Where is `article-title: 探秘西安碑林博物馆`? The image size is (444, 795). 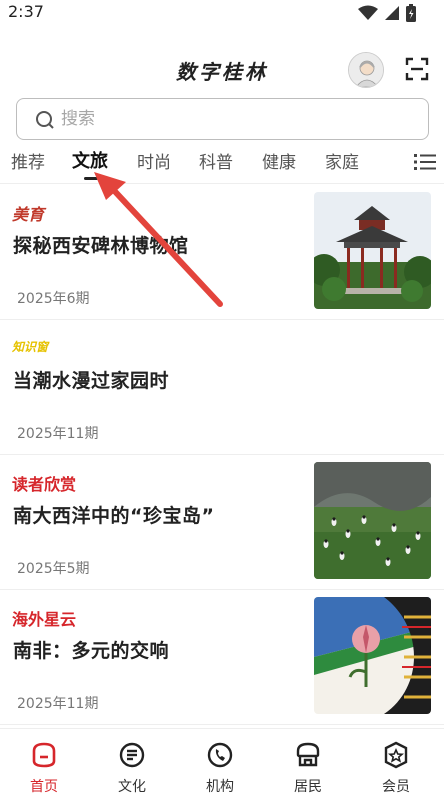 article-title: 探秘西安碑林博物馆 is located at coordinates (101, 244).